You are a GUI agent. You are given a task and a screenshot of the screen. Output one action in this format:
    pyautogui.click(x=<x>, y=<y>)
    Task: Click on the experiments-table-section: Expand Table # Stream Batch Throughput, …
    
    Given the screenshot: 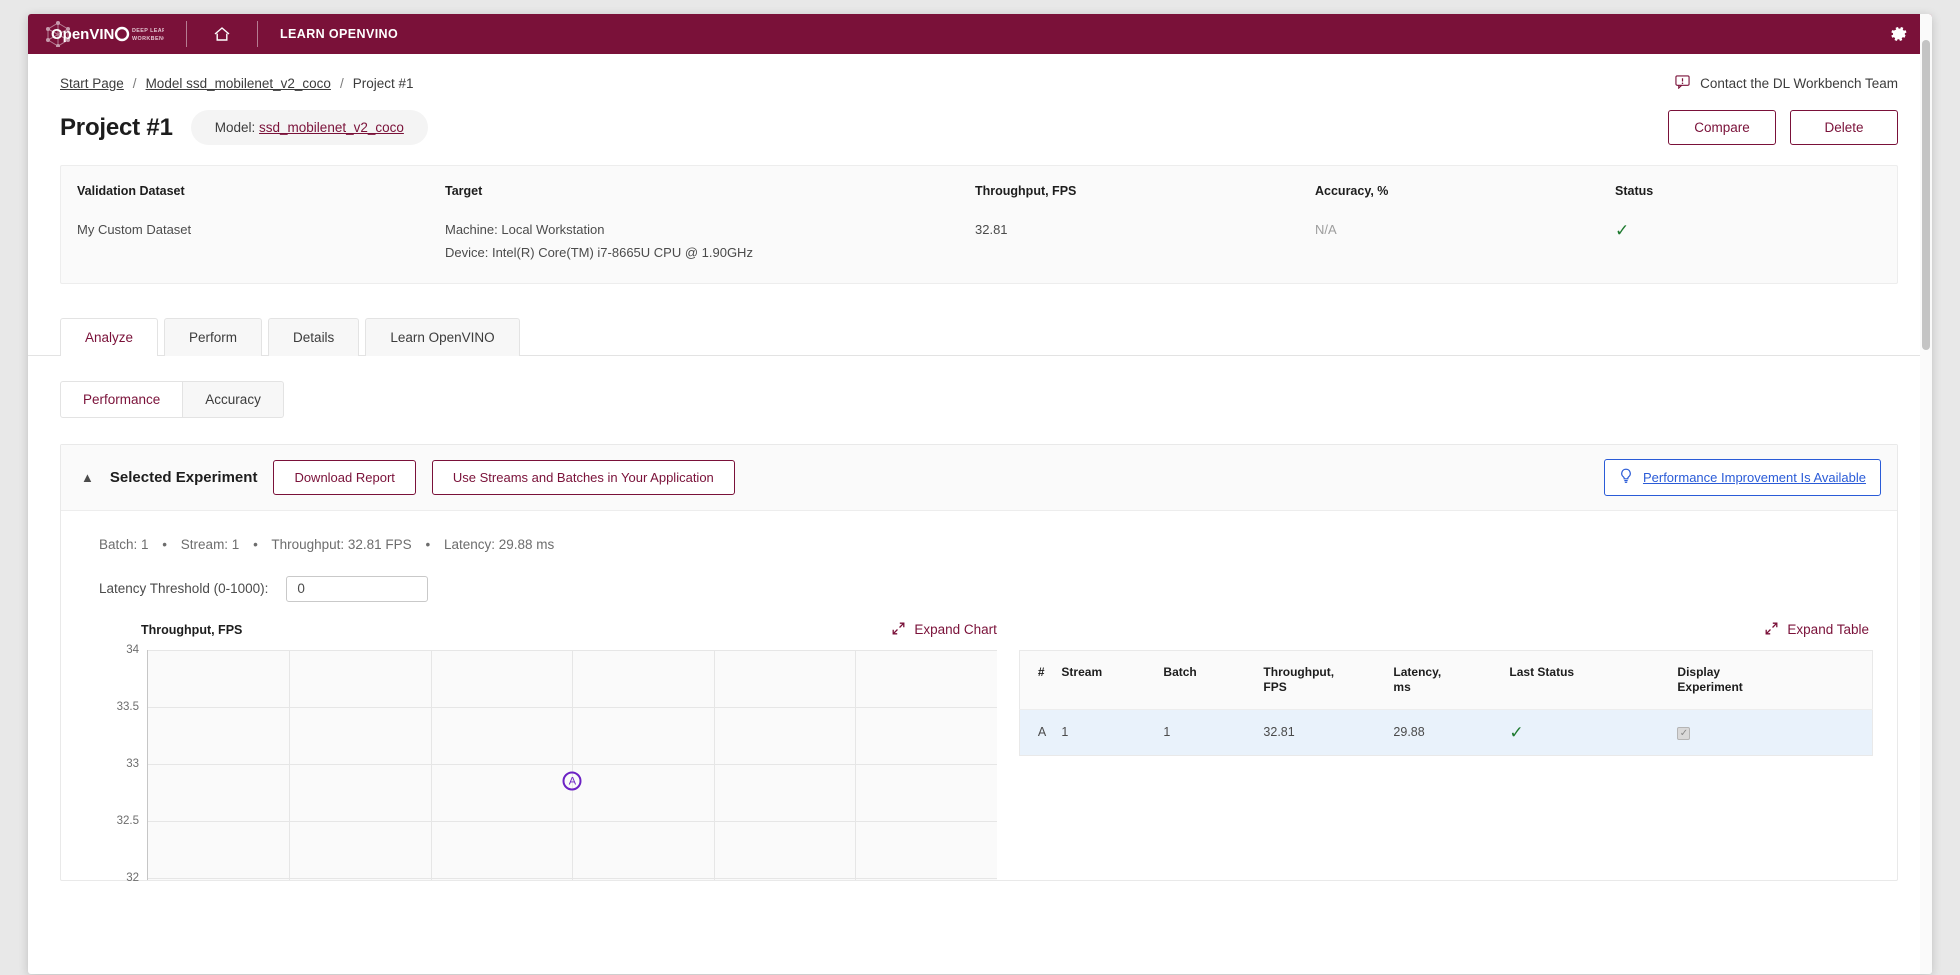 What is the action you would take?
    pyautogui.click(x=1457, y=751)
    